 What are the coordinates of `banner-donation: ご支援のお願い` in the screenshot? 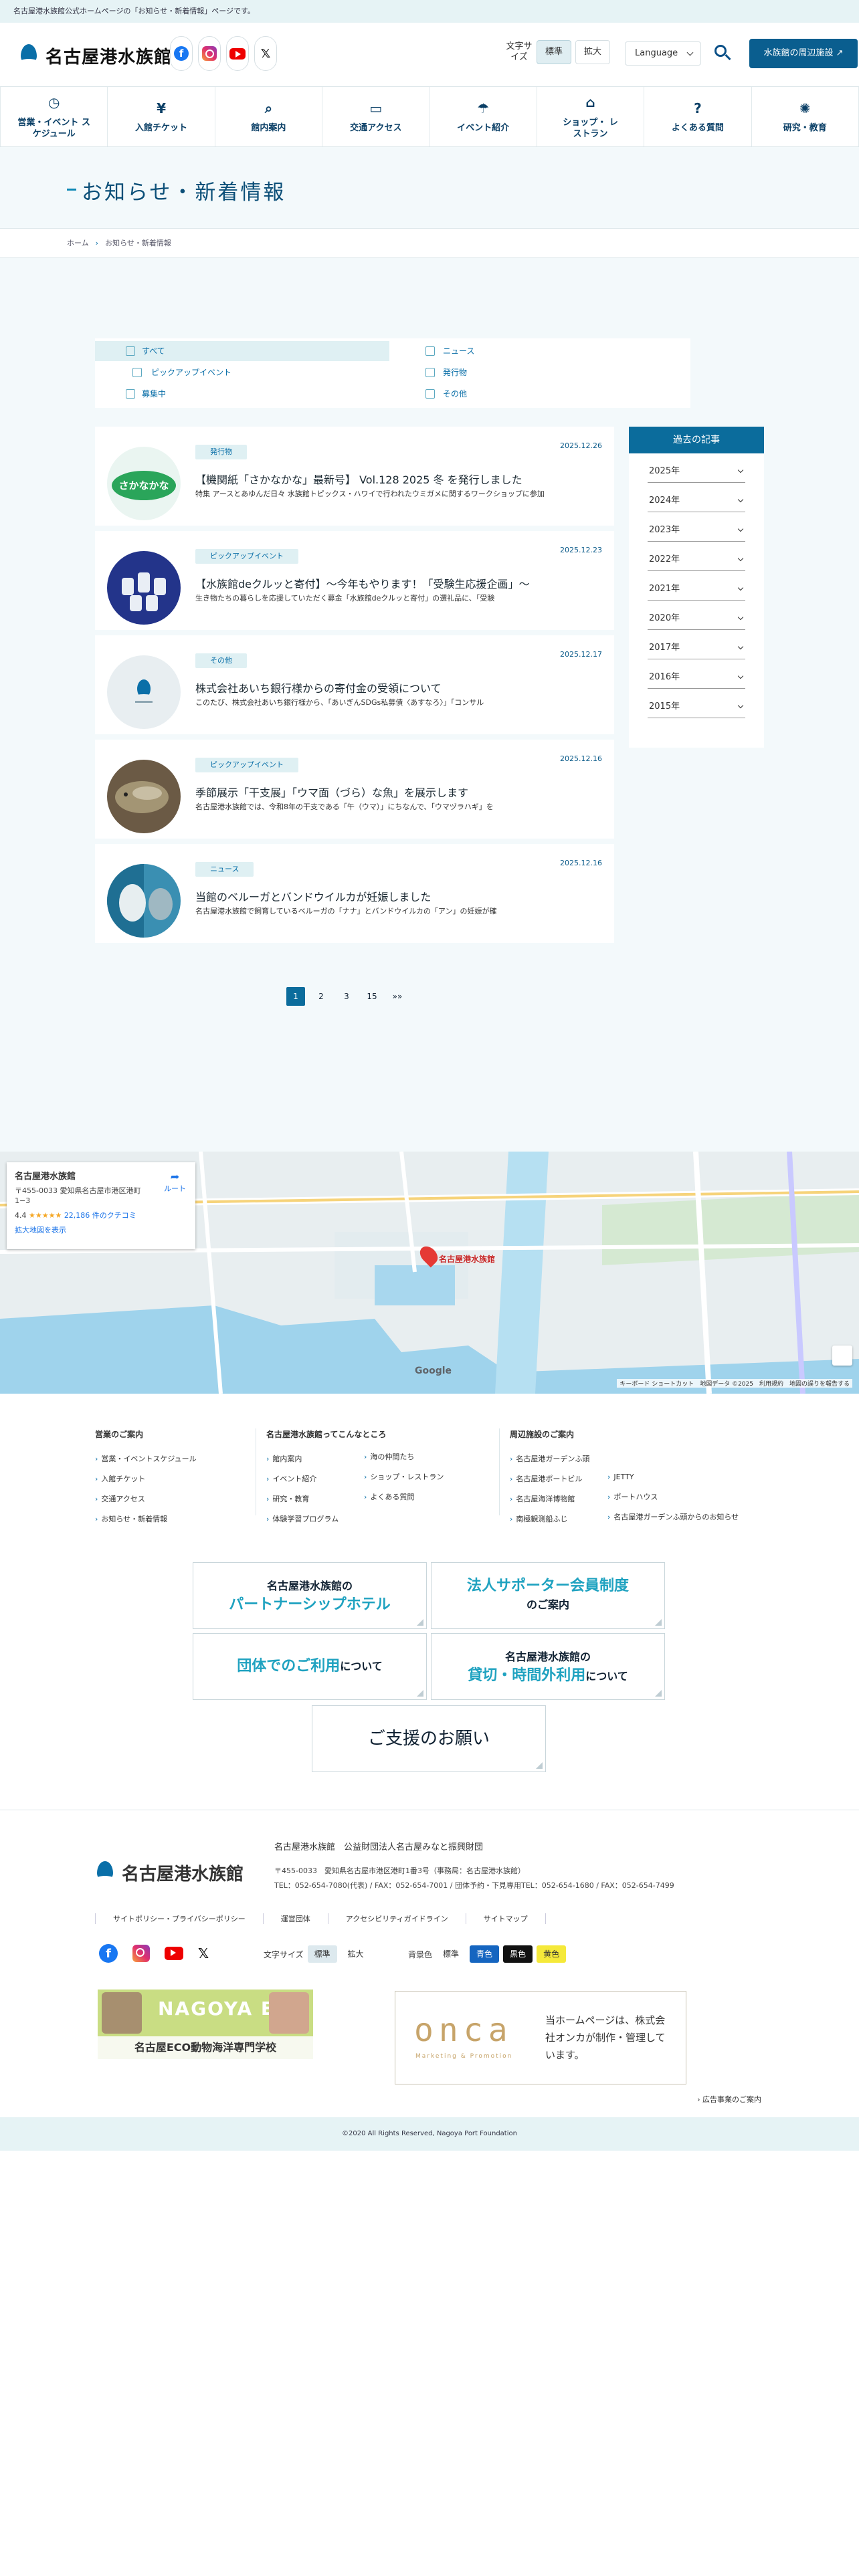 It's located at (429, 1738).